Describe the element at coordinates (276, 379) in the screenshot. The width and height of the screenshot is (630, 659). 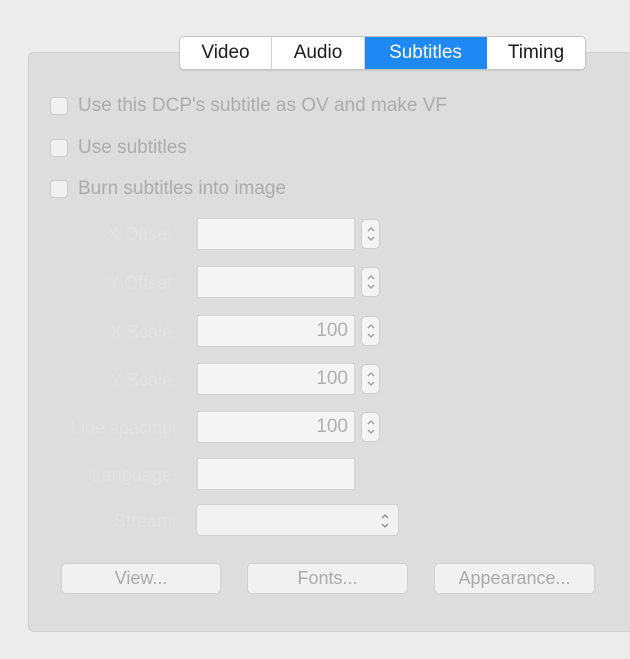
I see `y-scale-field: 100` at that location.